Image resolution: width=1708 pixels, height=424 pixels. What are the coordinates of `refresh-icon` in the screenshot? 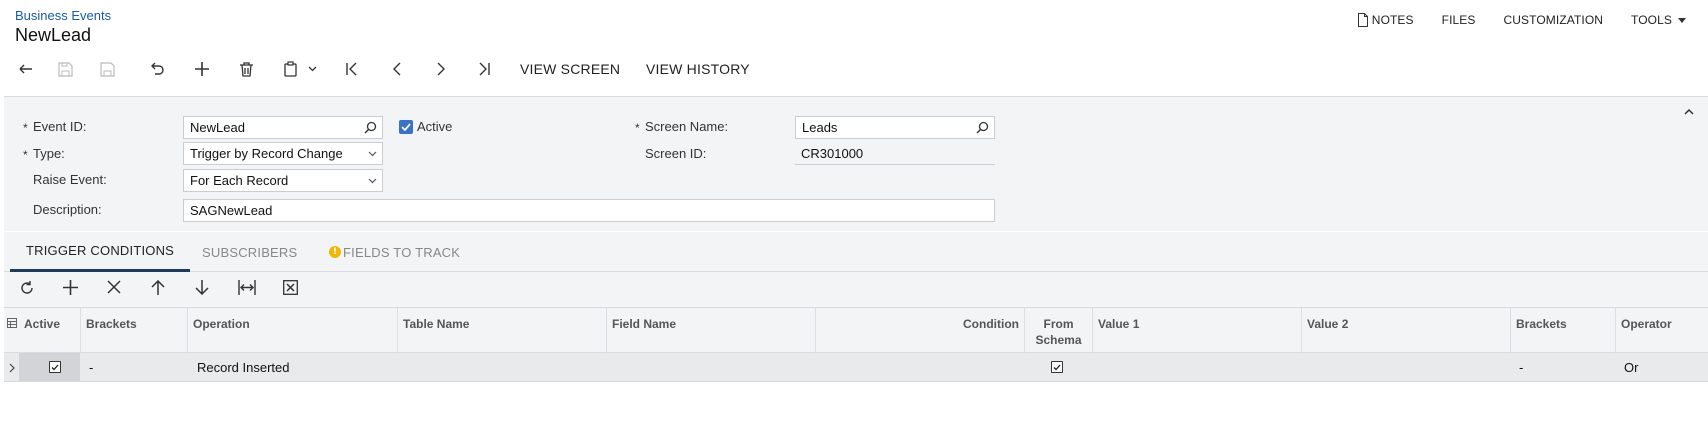 It's located at (27, 289).